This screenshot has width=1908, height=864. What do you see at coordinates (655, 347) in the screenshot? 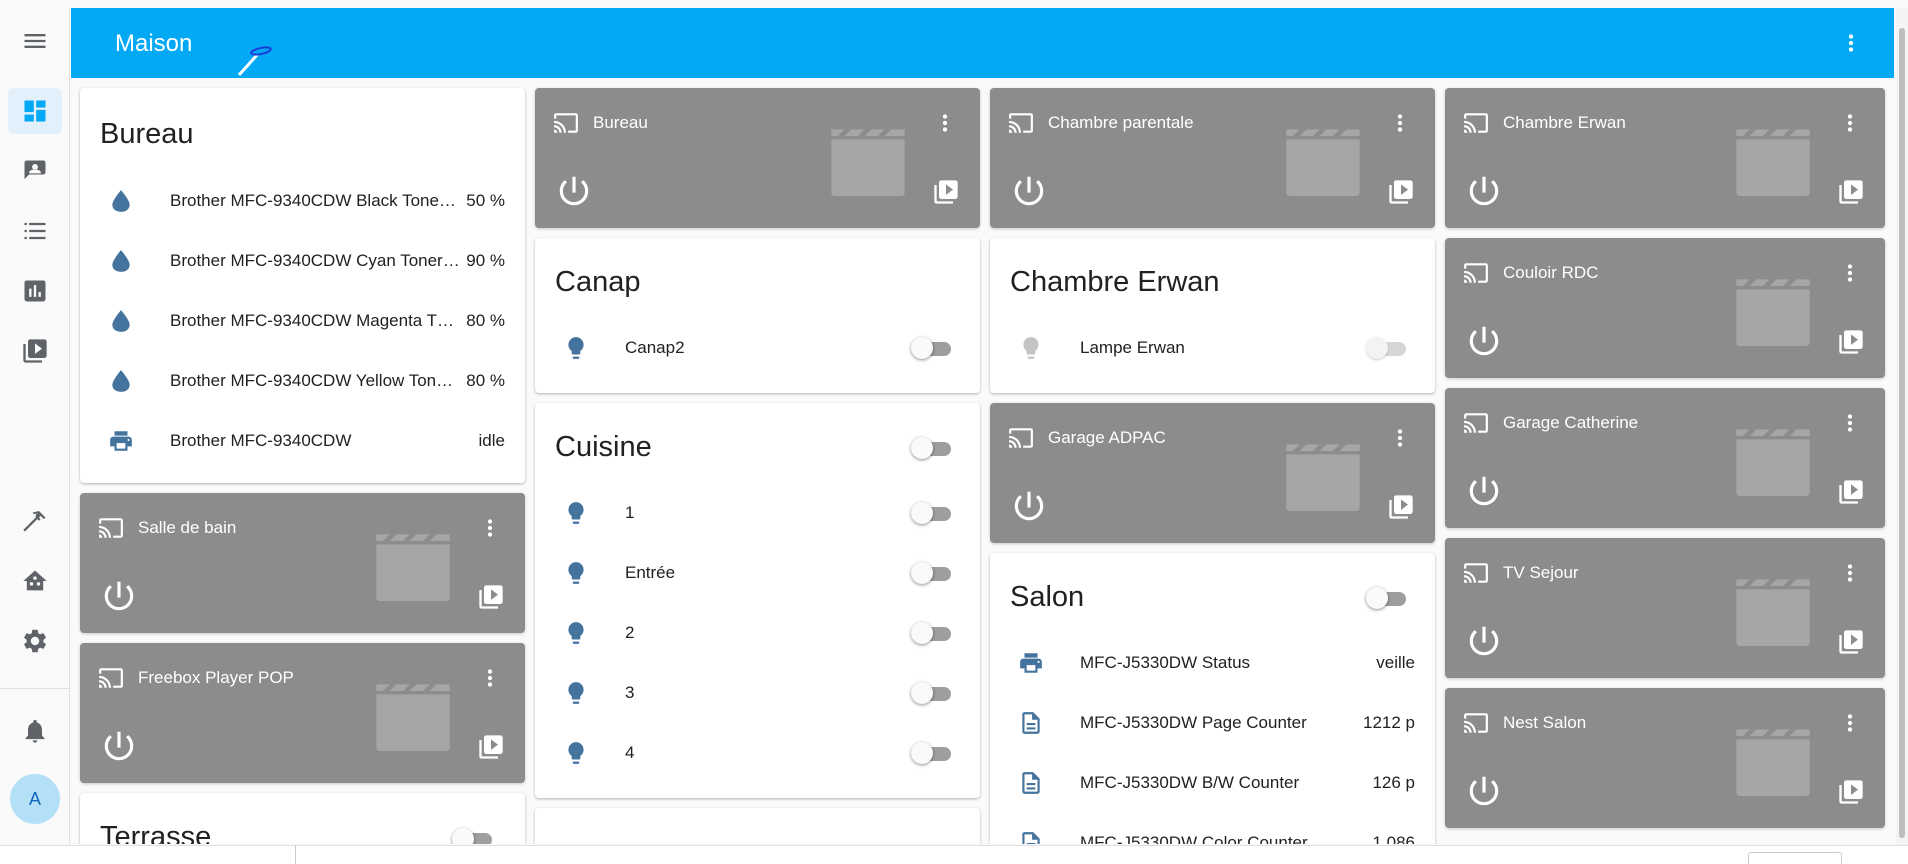
I see `entity-name: Canap2` at bounding box center [655, 347].